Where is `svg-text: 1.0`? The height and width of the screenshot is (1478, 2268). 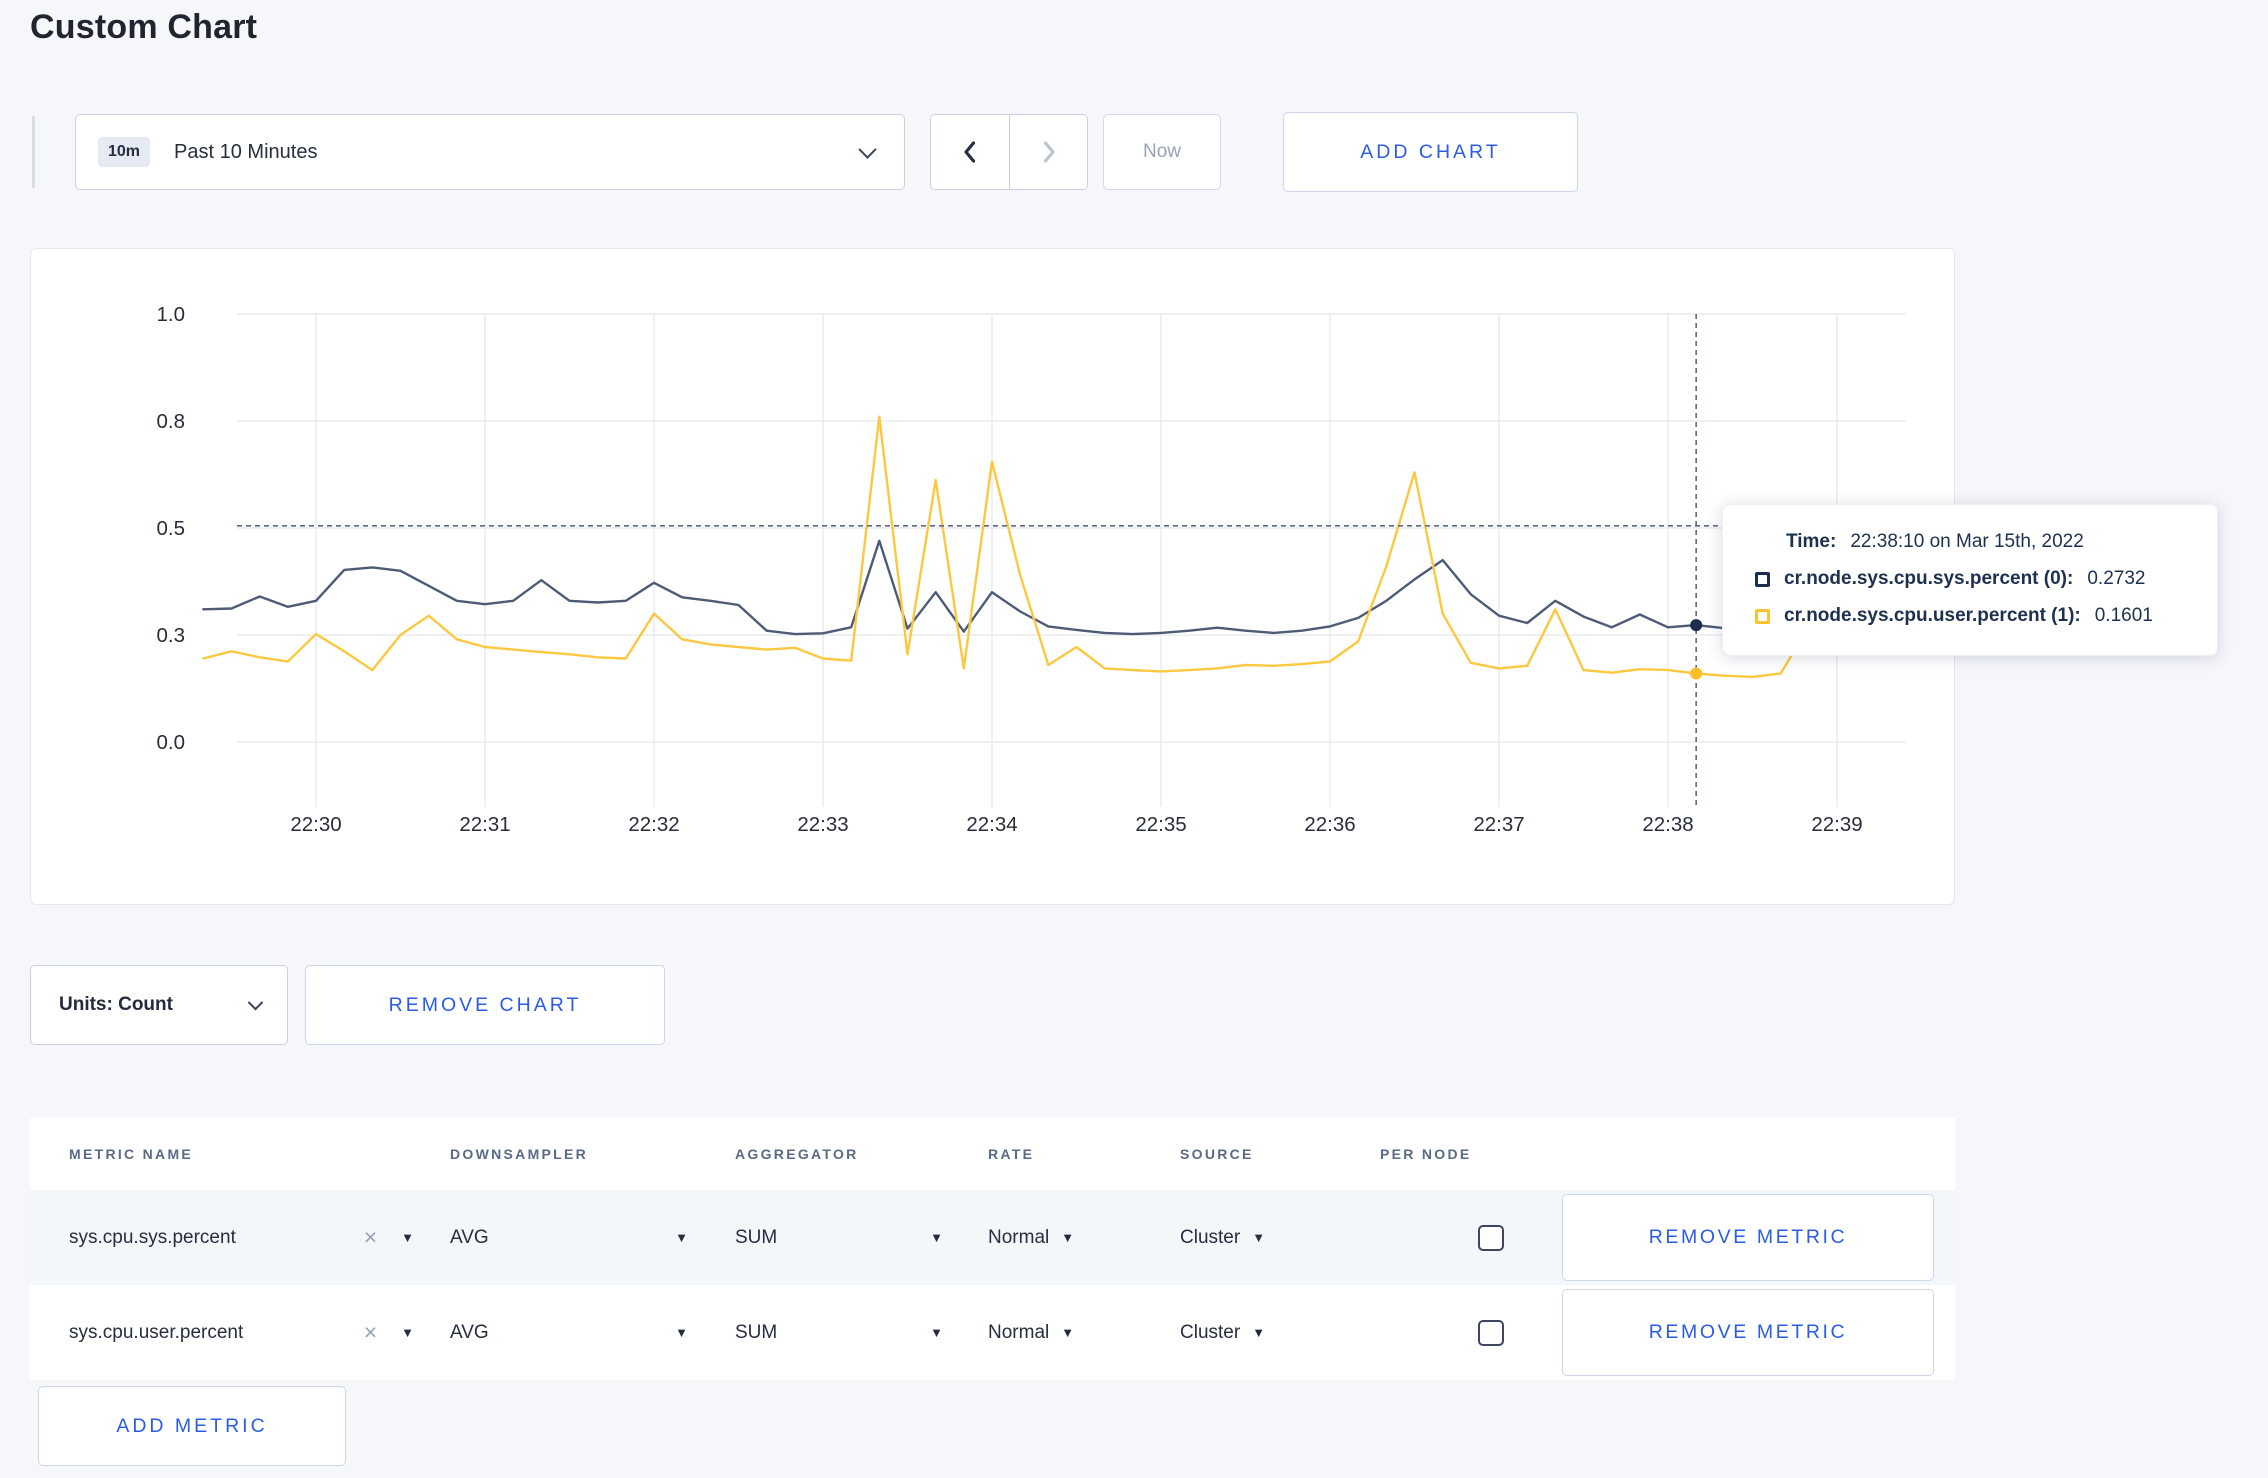
svg-text: 1.0 is located at coordinates (171, 314).